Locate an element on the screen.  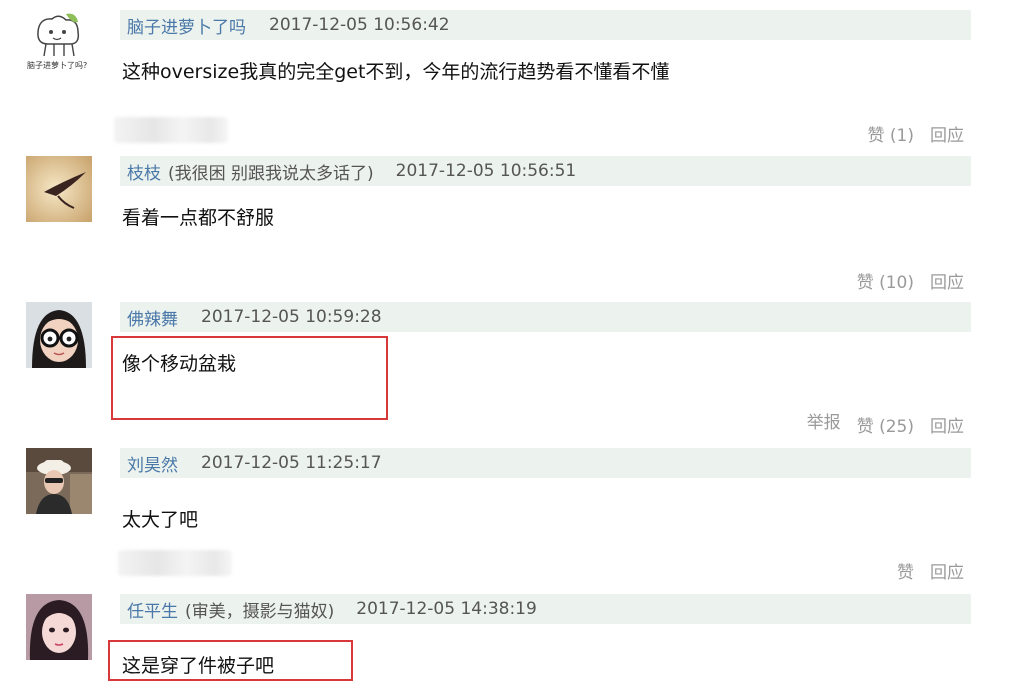
comment-text: 这种oversize我真的完全get不到，今年的流行趋势看不懂看不懂 is located at coordinates (396, 72).